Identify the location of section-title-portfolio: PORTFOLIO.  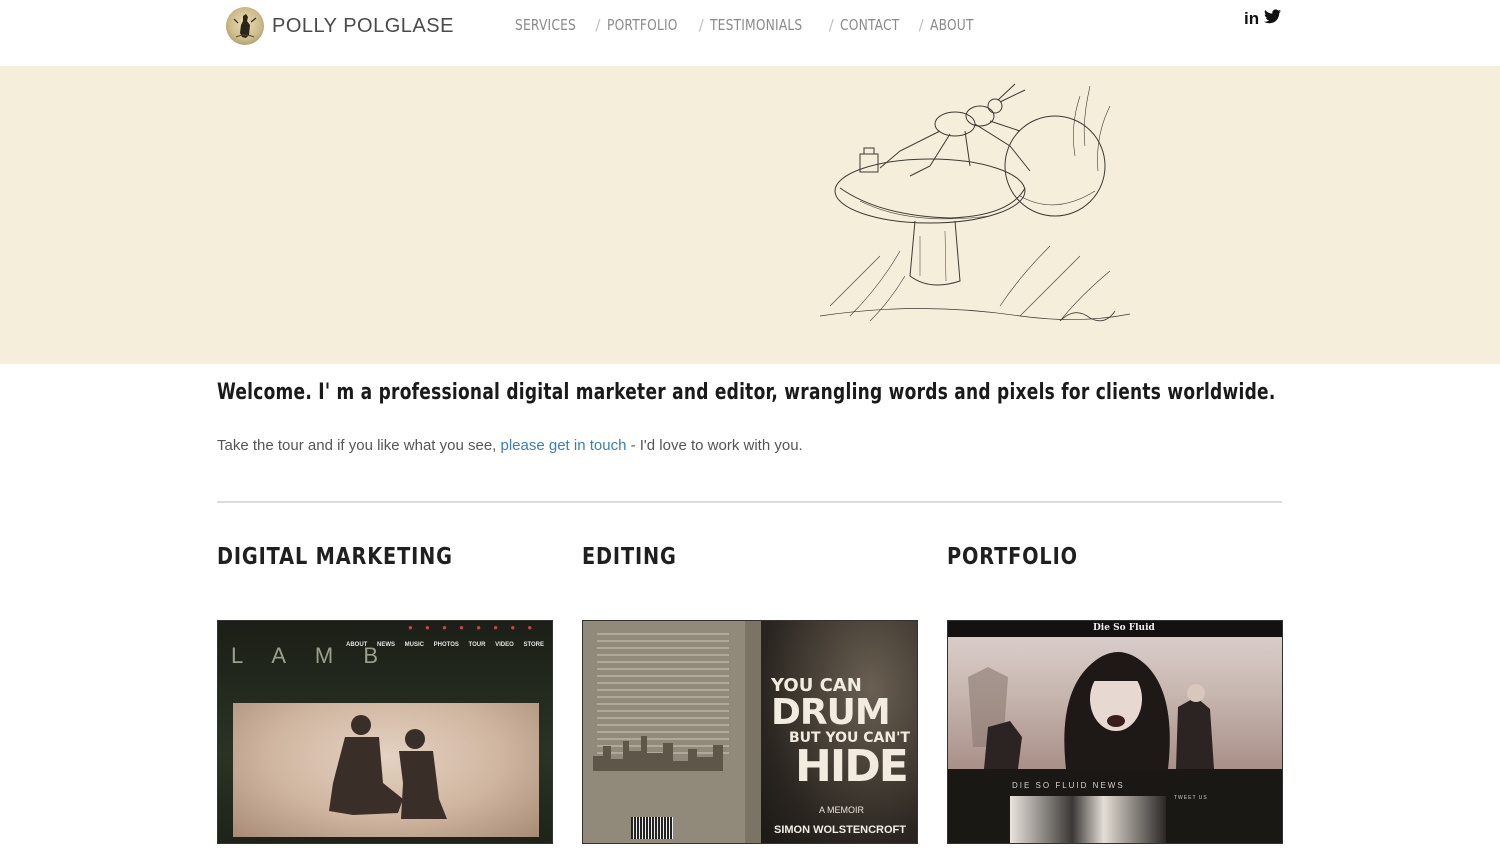
(1012, 557).